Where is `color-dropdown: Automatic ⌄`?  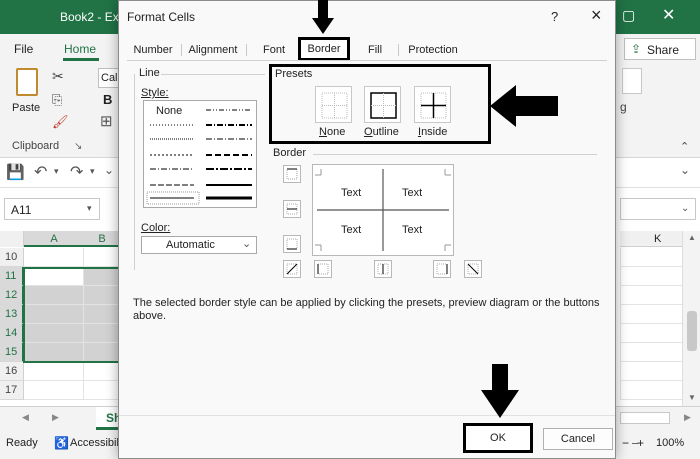 color-dropdown: Automatic ⌄ is located at coordinates (199, 245).